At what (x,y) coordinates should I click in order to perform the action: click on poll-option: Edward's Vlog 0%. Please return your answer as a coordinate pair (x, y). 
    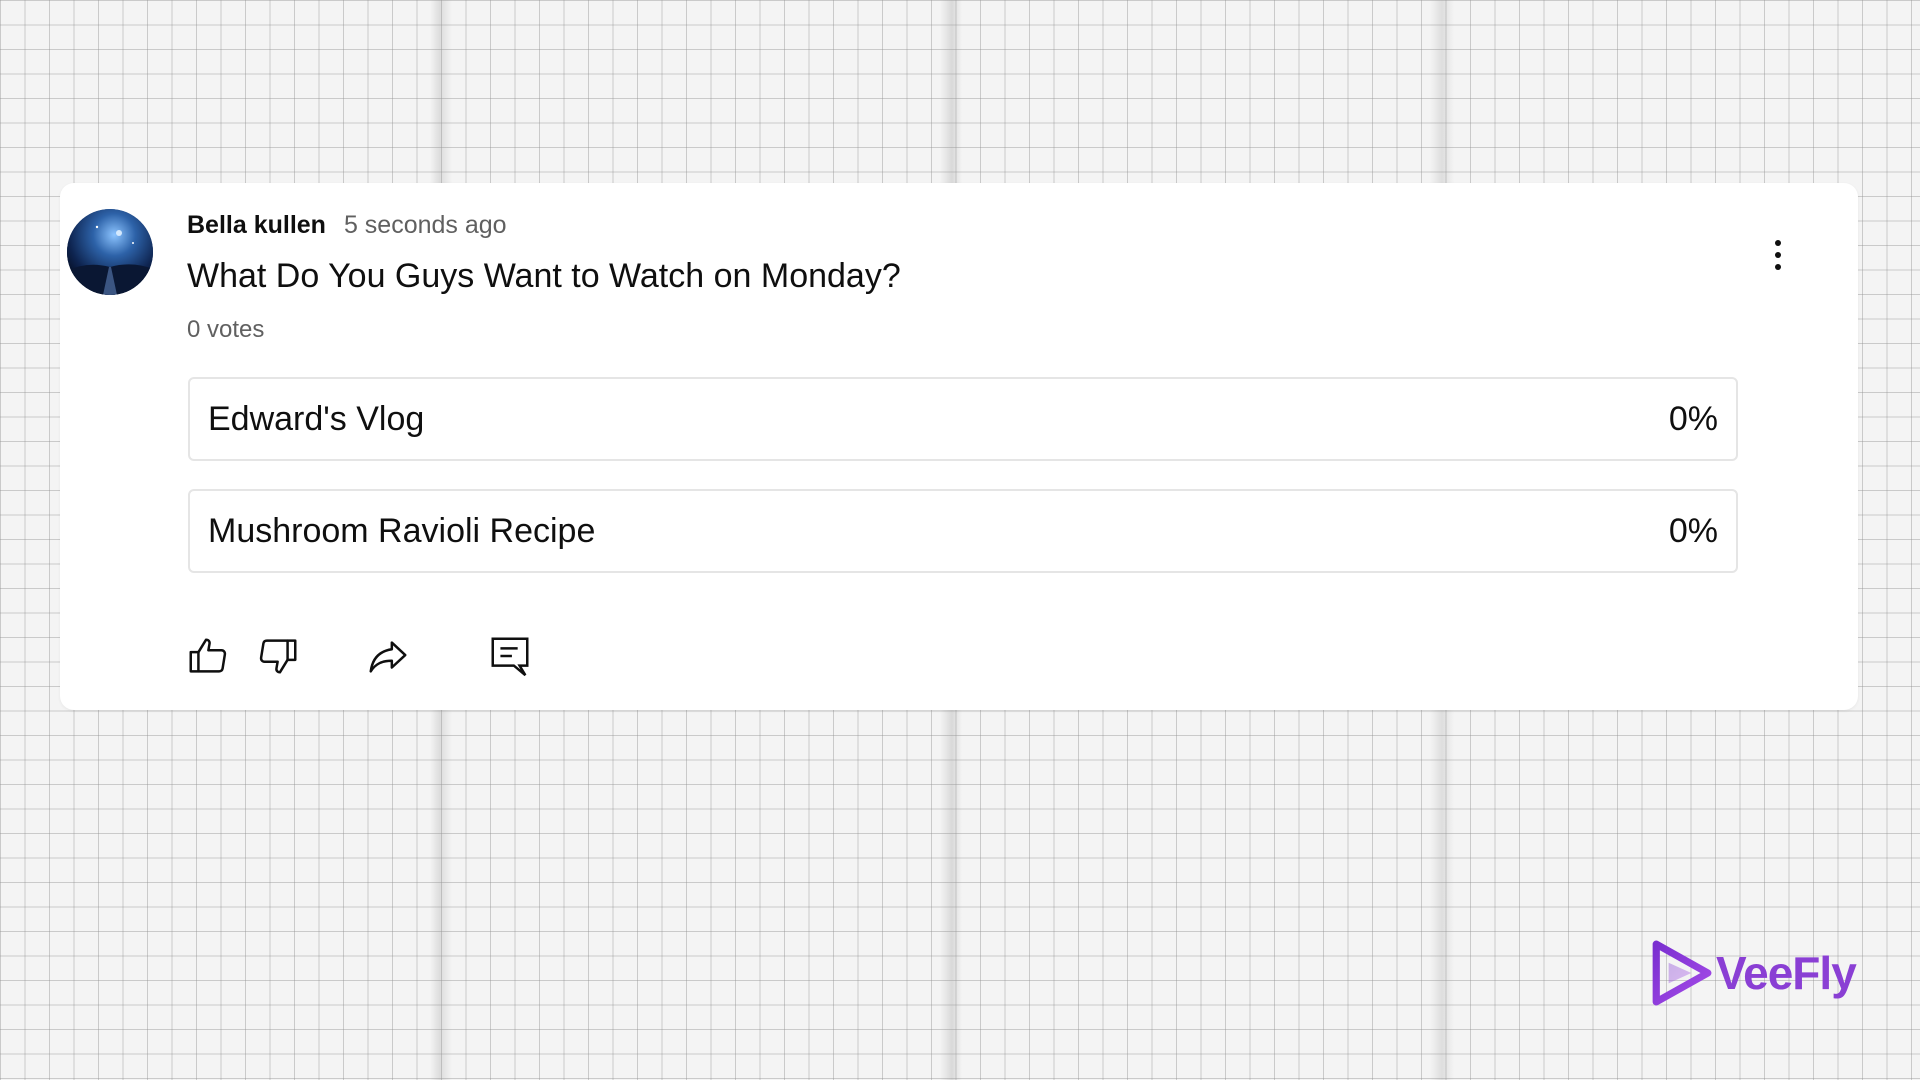
    Looking at the image, I should click on (963, 419).